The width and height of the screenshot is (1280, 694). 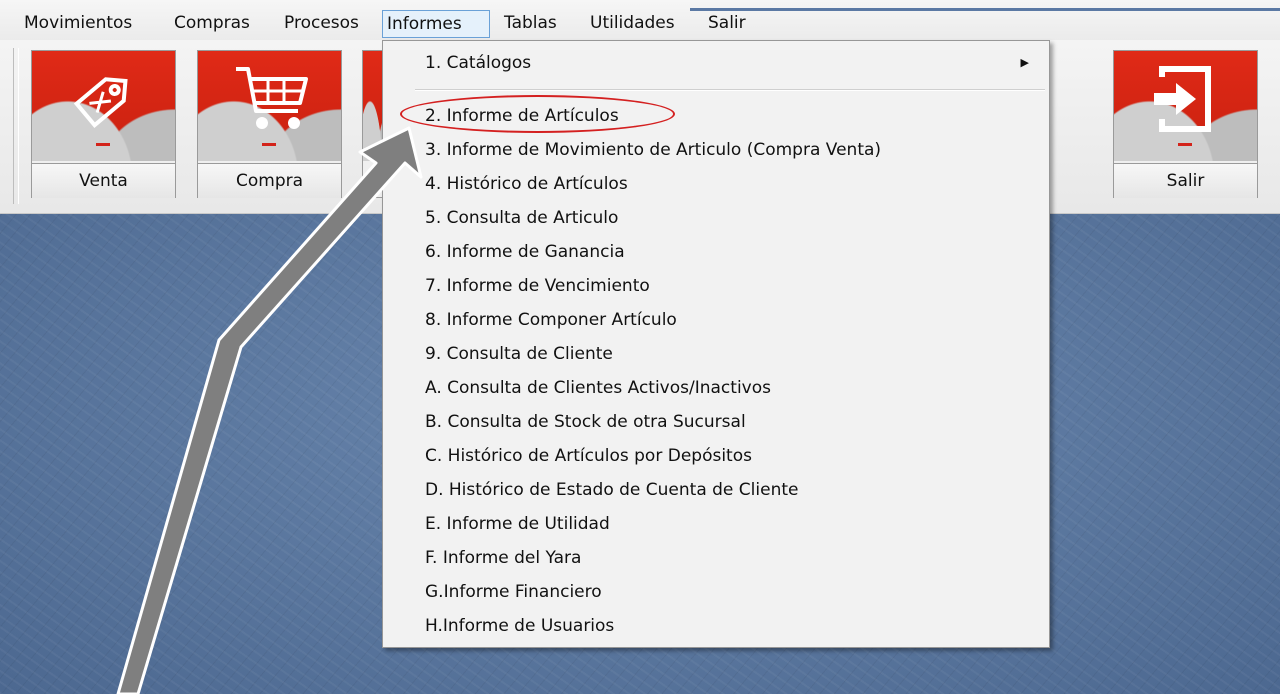 What do you see at coordinates (716, 218) in the screenshot?
I see `menu-item-consulta-articulo: 5. Consulta de Articulo` at bounding box center [716, 218].